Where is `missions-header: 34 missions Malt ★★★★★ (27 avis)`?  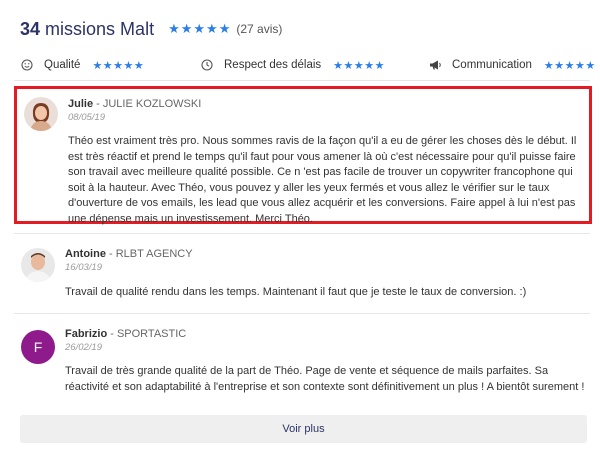
missions-header: 34 missions Malt ★★★★★ (27 avis) is located at coordinates (151, 29).